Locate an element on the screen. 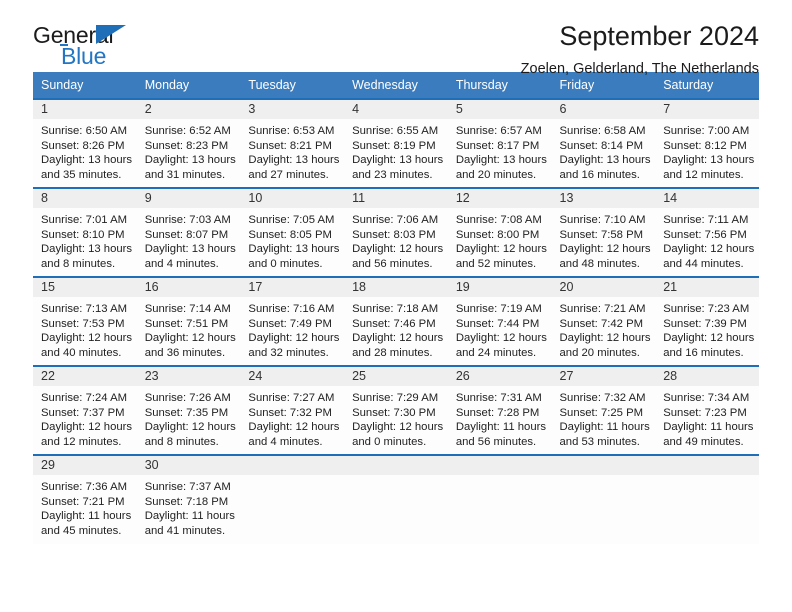 The image size is (792, 612). daylight-duration-line2: and 48 minutes. is located at coordinates (599, 263).